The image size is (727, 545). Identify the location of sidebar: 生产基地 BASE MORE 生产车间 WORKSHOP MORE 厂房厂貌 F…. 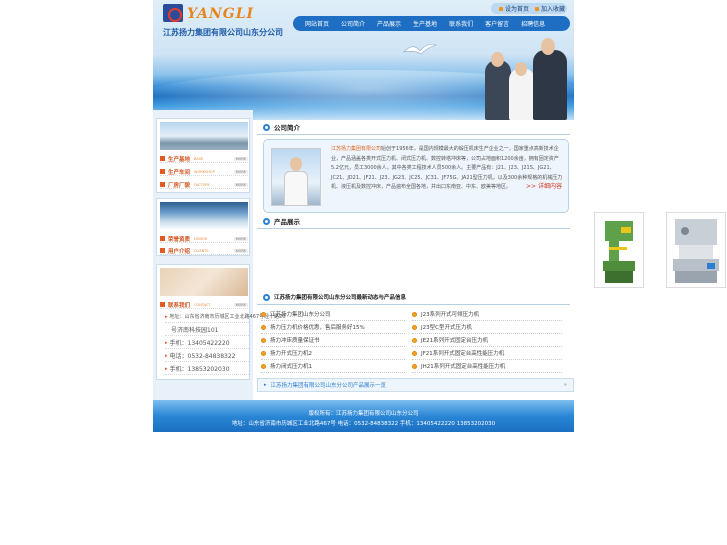
(219, 271).